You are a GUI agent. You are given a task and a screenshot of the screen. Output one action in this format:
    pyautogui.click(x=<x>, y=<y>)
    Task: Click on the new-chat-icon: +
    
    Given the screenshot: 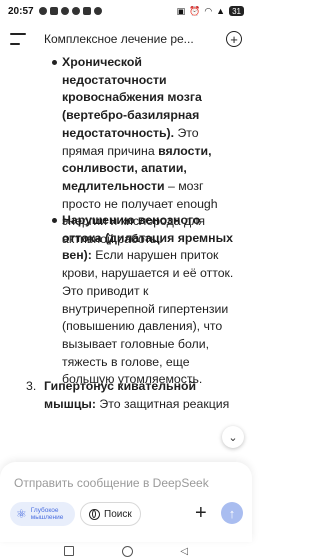 What is the action you would take?
    pyautogui.click(x=234, y=39)
    